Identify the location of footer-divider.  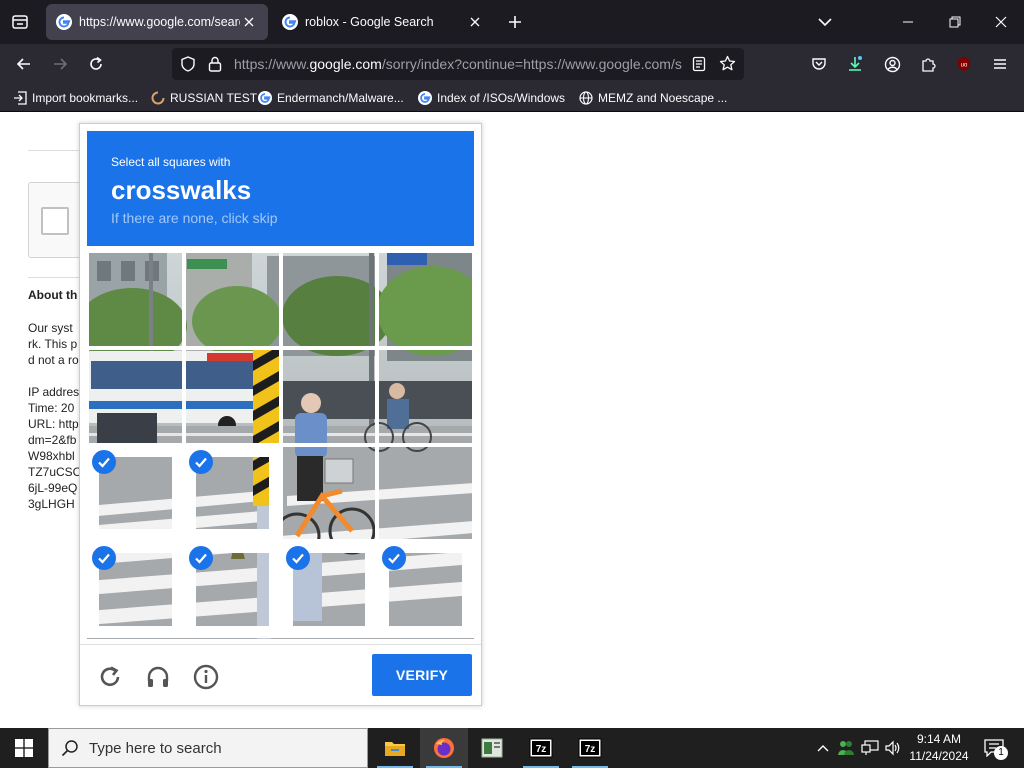
(280, 644).